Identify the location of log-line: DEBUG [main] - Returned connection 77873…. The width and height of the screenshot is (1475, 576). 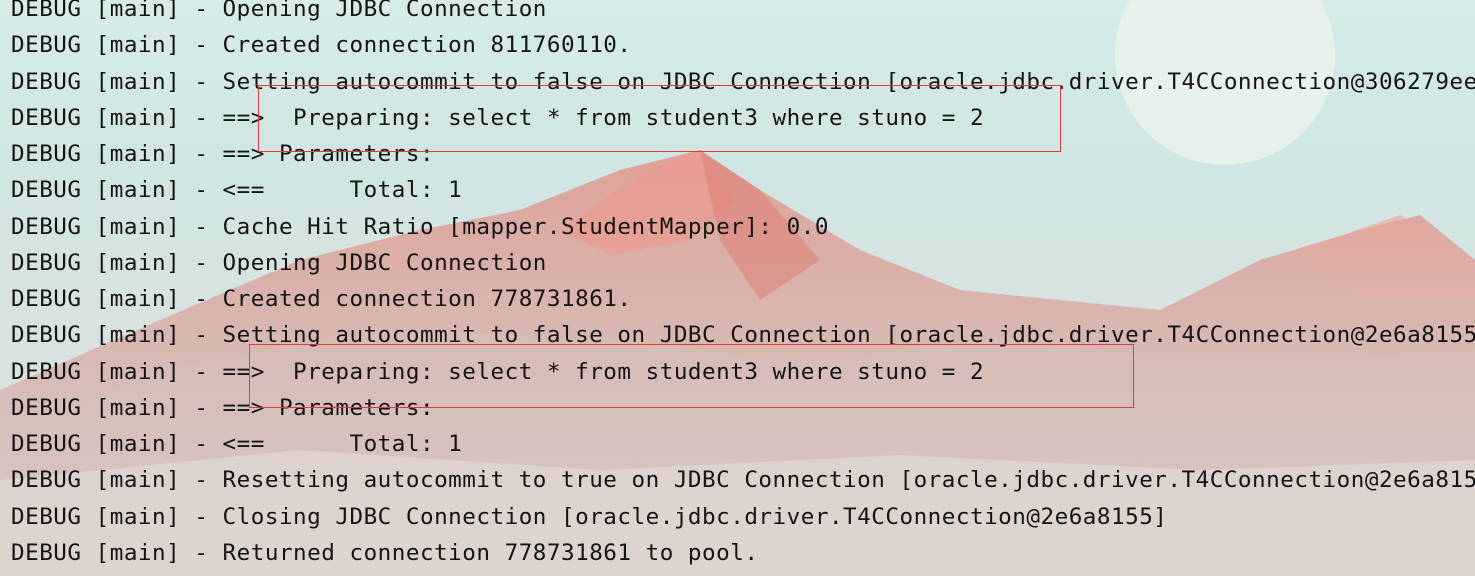
(385, 552).